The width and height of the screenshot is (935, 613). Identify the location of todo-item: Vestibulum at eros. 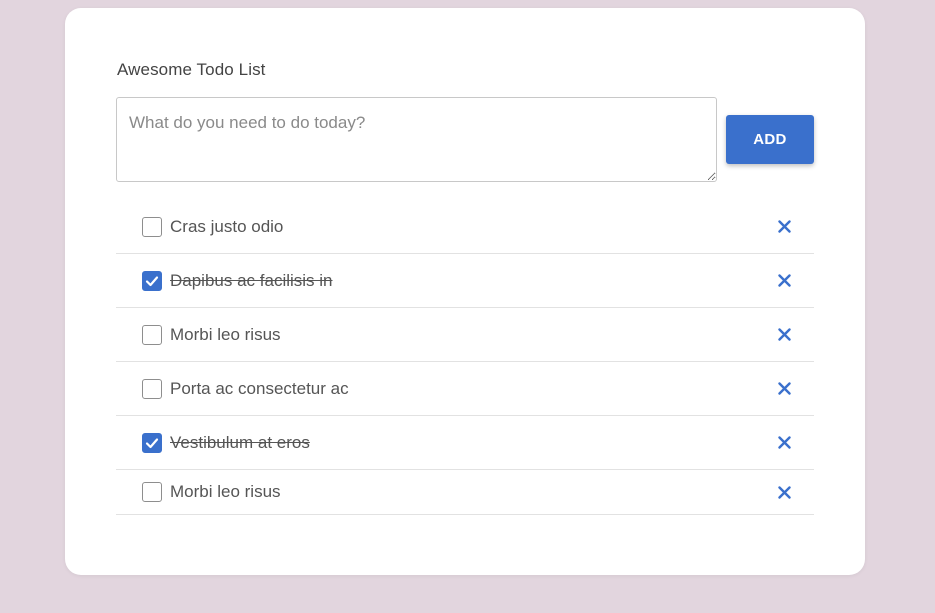
(465, 443).